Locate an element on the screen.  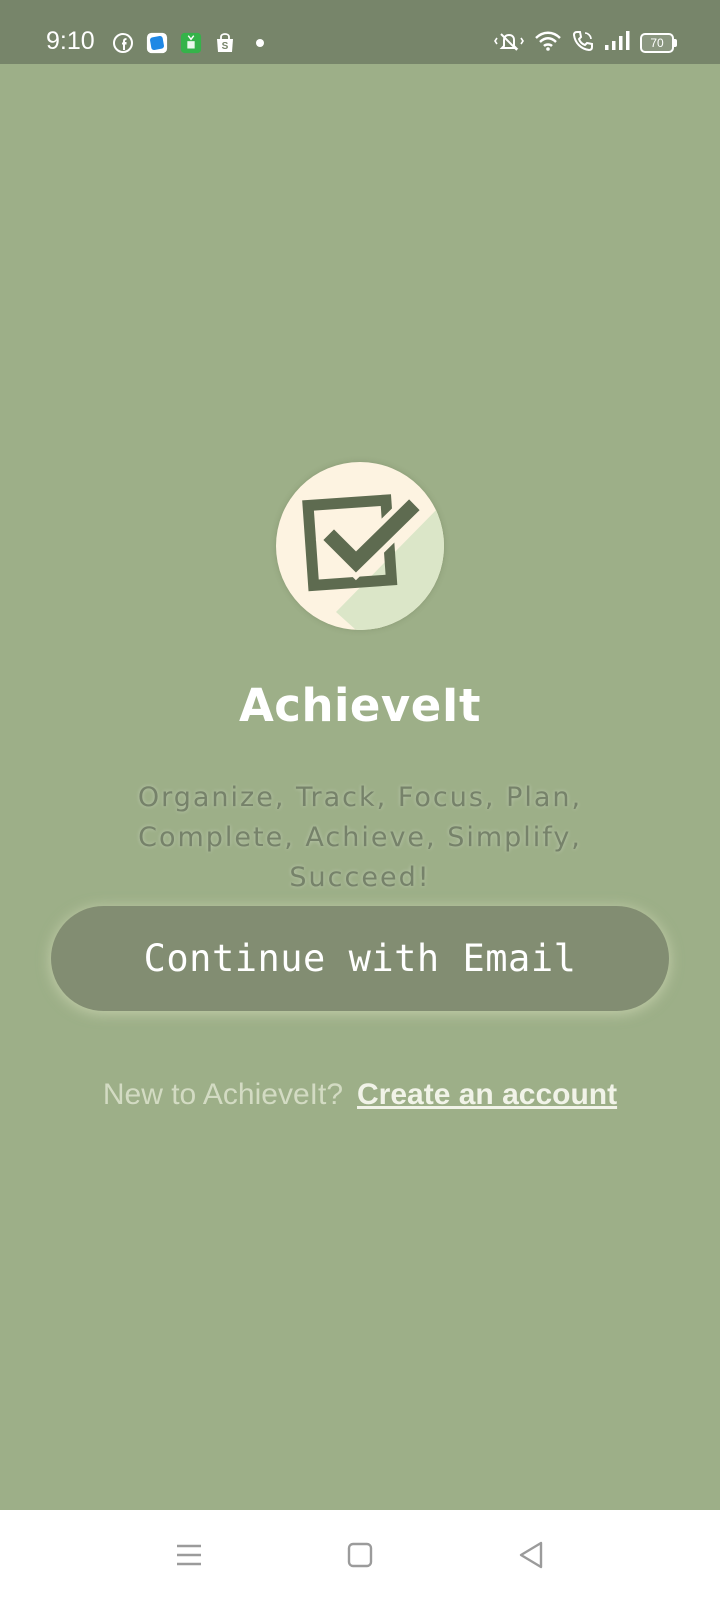
store-icon is located at coordinates (191, 43).